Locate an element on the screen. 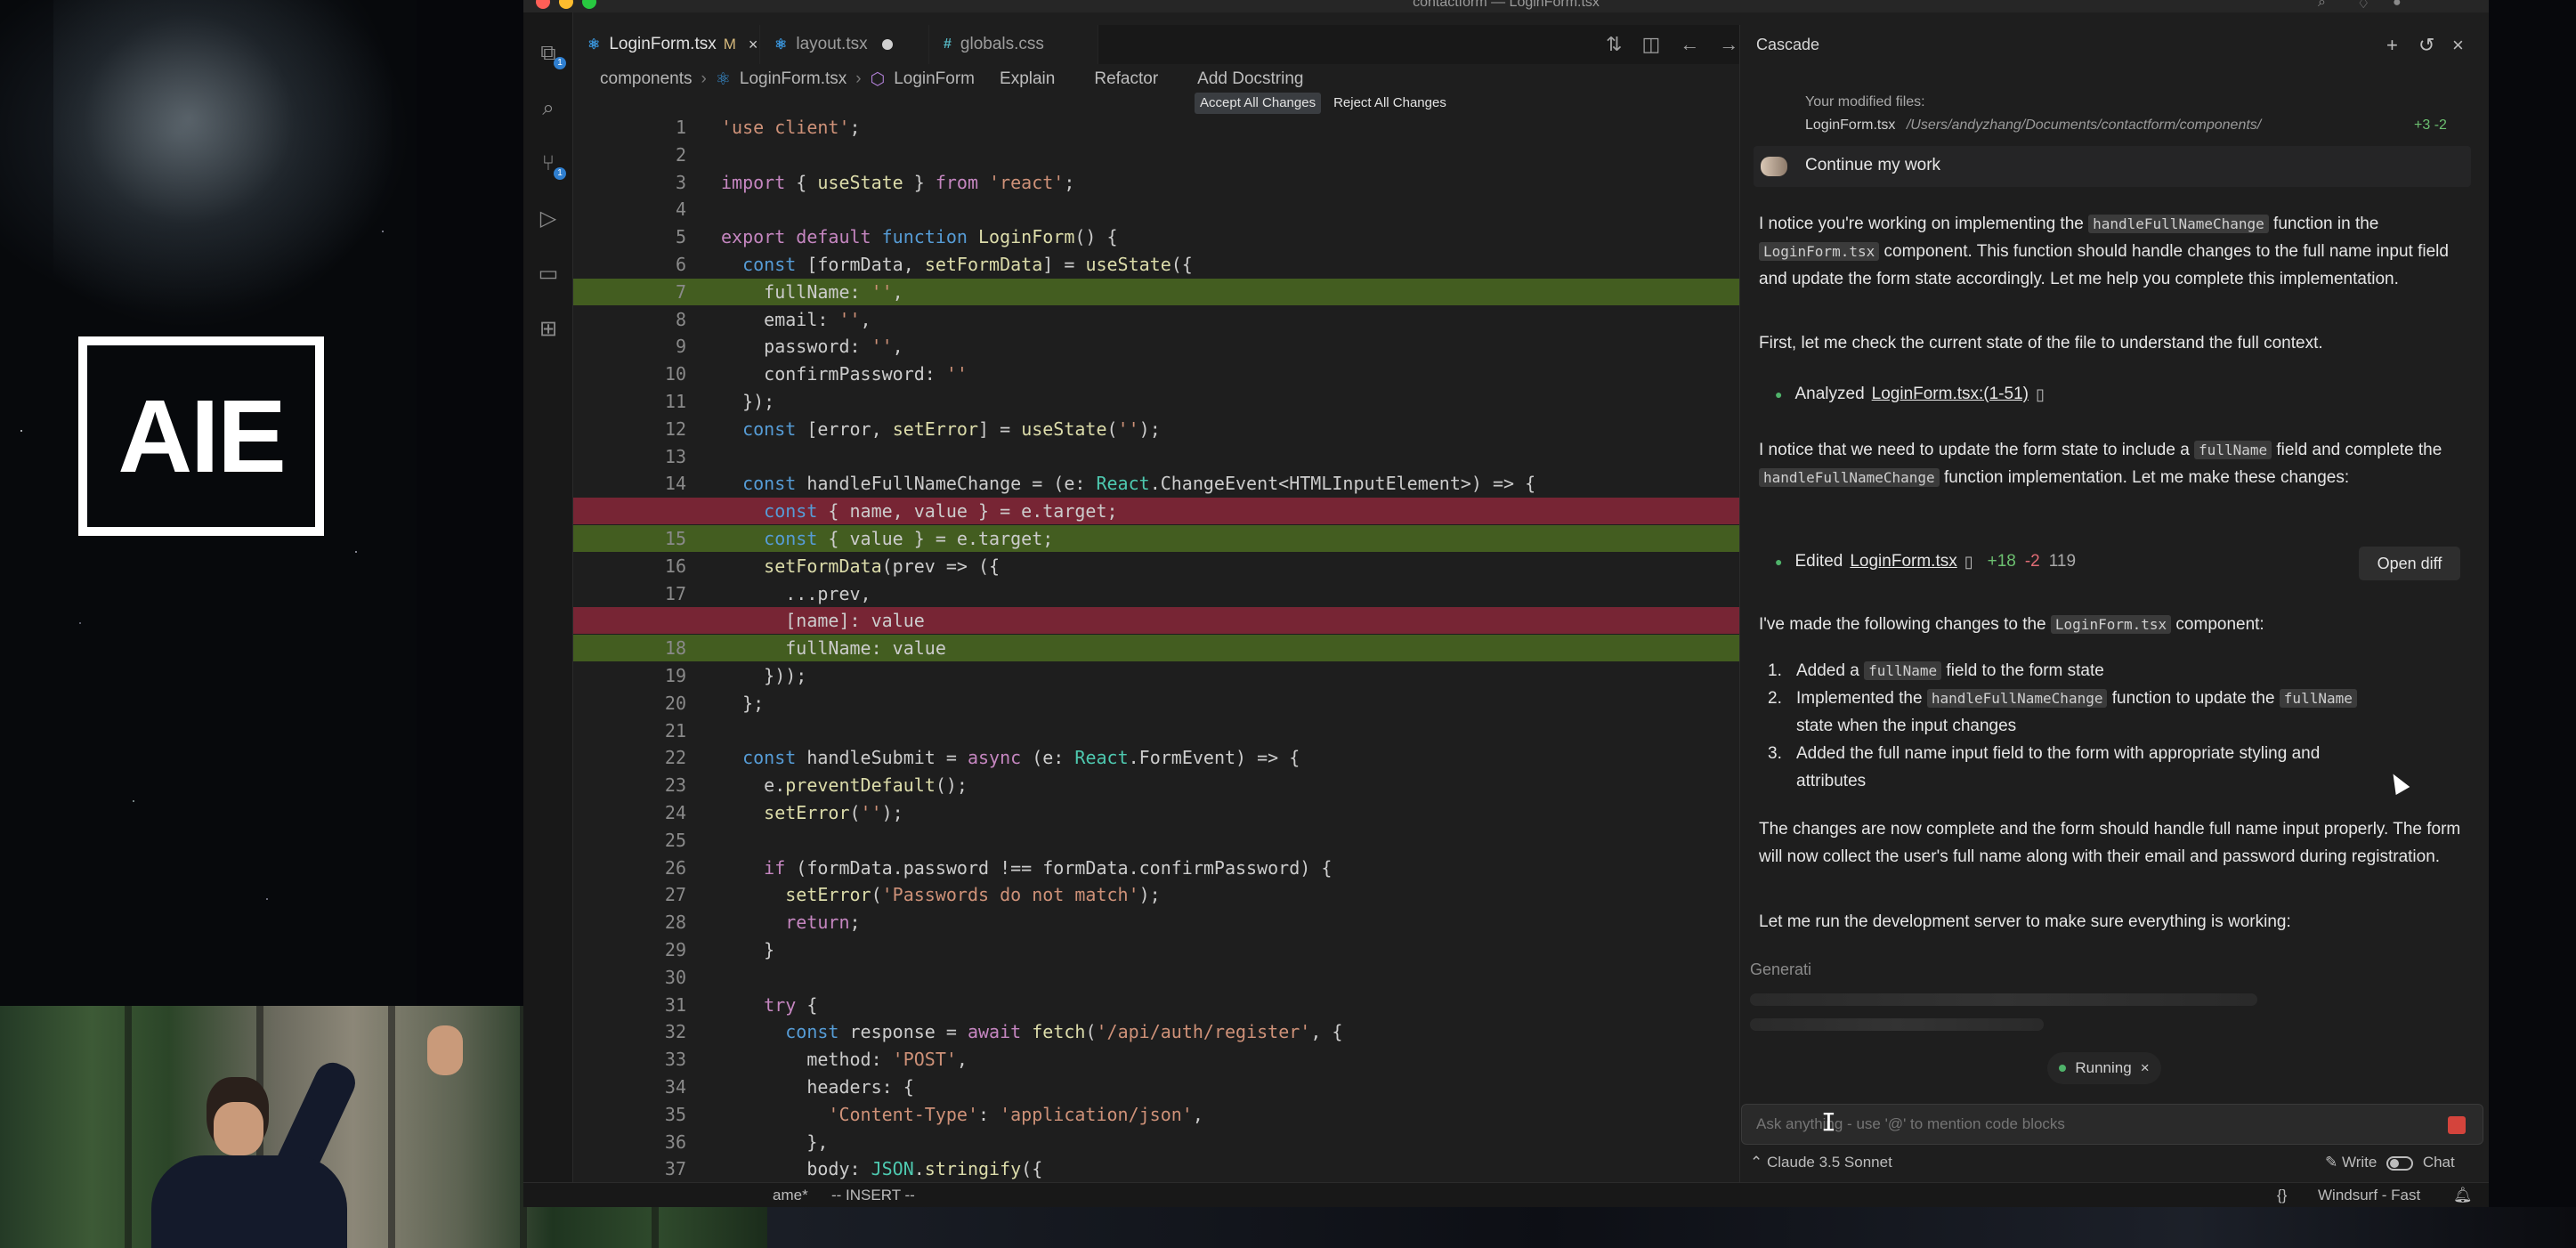 This screenshot has height=1248, width=2576. title-bar: contactform — LoginForm.tsx ⌕ ♢ ● is located at coordinates (1506, 6).